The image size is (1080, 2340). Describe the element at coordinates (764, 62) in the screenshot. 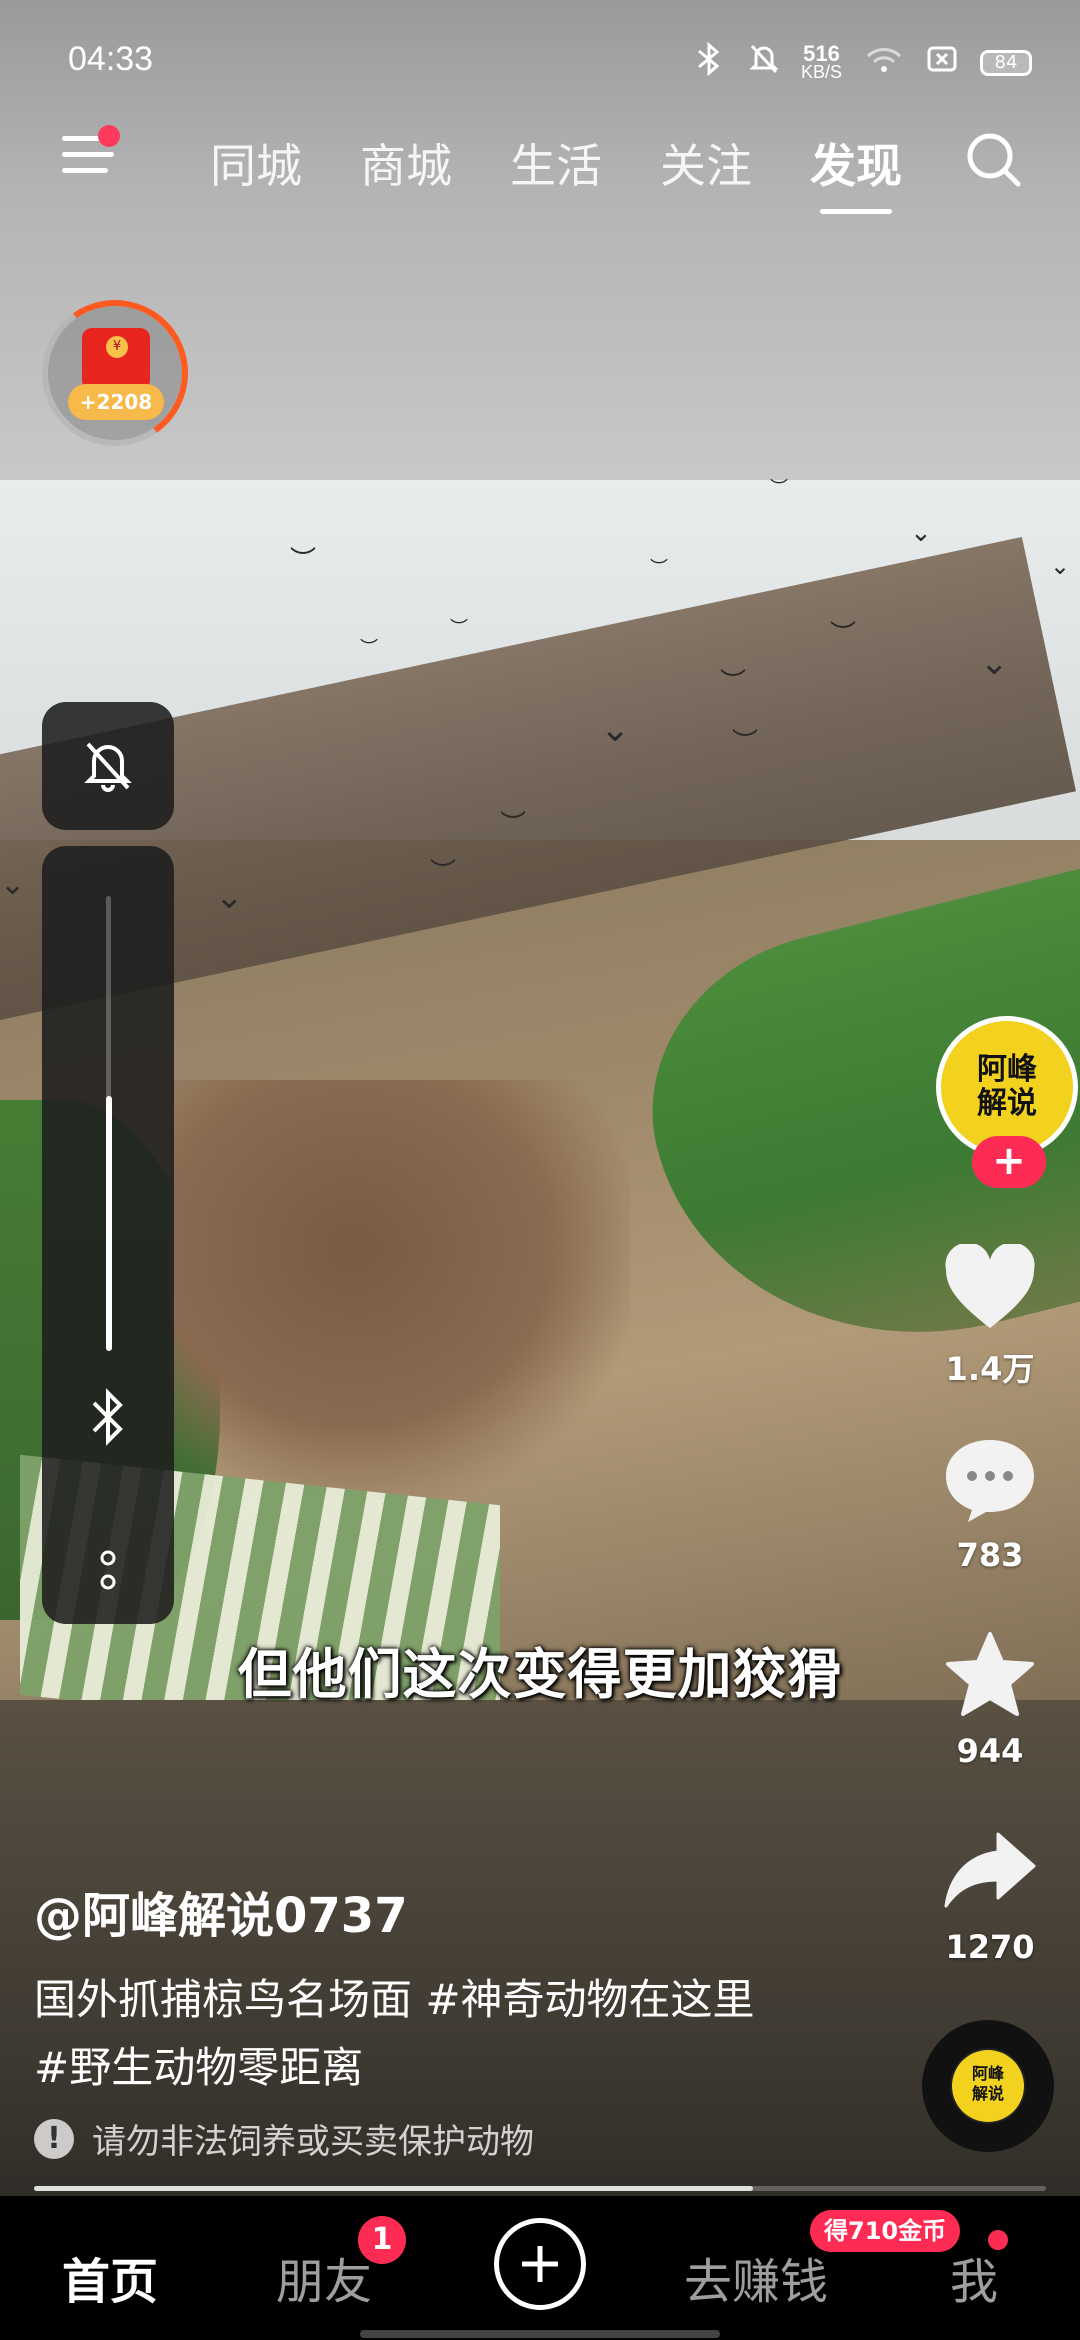

I see `mute-bell-icon` at that location.